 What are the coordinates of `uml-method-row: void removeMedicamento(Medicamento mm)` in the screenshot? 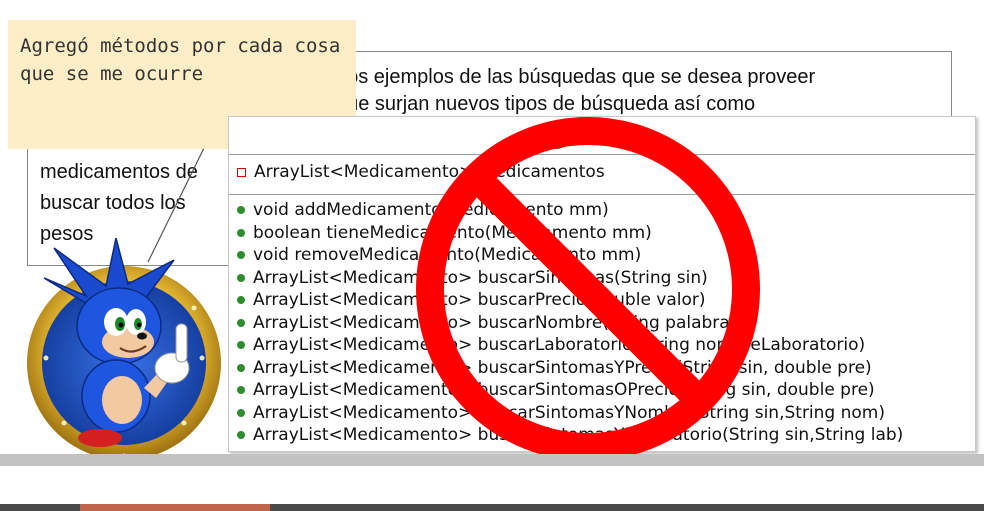 It's located at (606, 255).